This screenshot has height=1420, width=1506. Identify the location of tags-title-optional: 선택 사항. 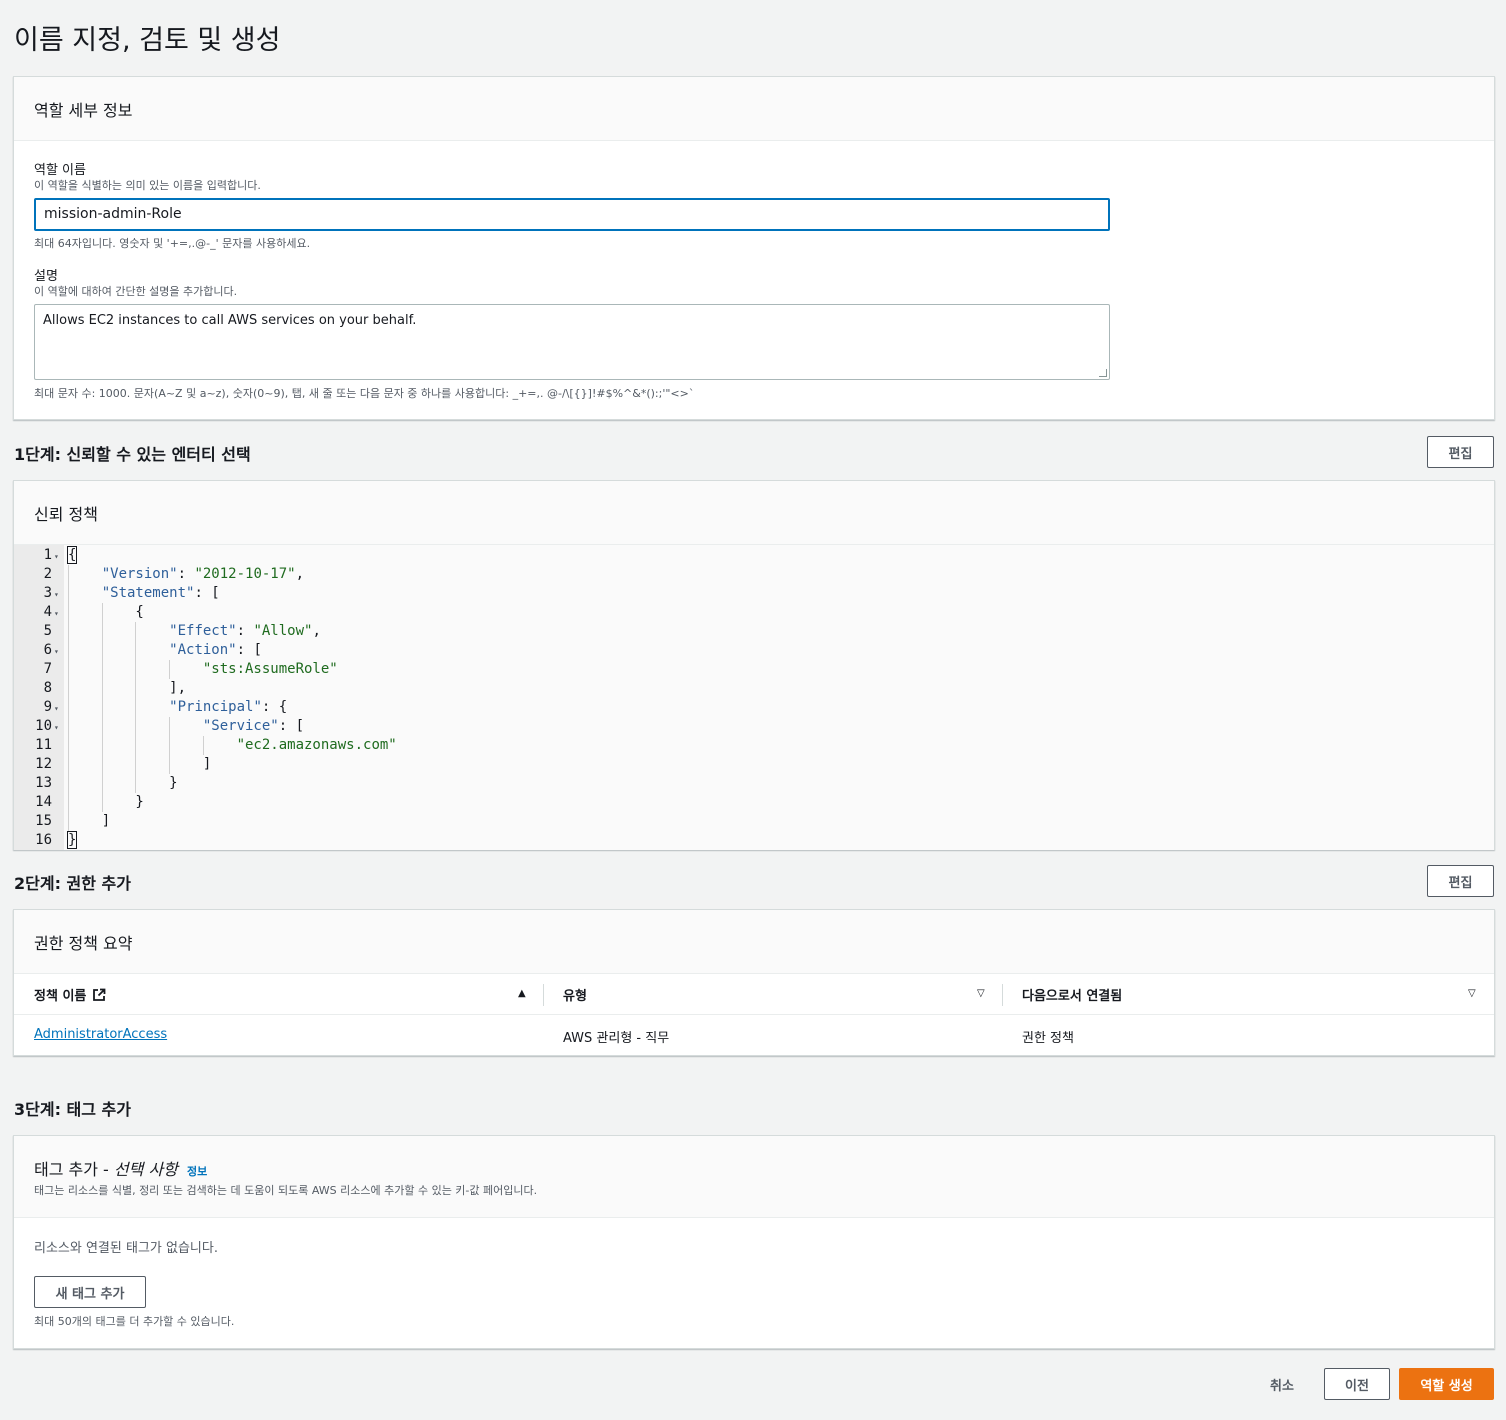
(145, 1169).